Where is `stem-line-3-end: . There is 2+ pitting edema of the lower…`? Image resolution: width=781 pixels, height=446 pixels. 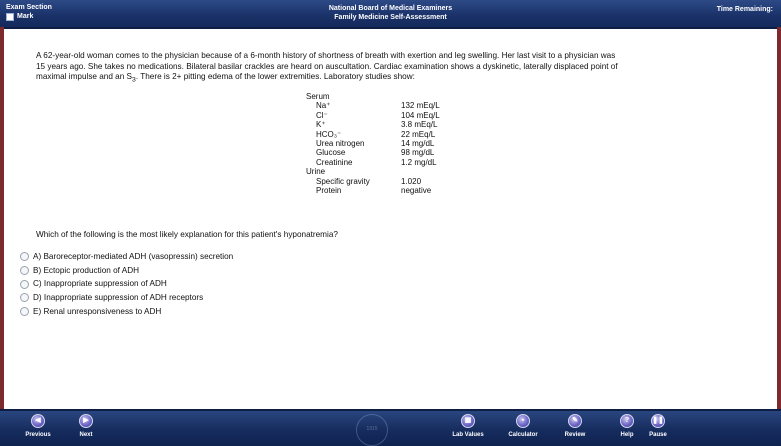
stem-line-3-end: . There is 2+ pitting edema of the lower… is located at coordinates (275, 77).